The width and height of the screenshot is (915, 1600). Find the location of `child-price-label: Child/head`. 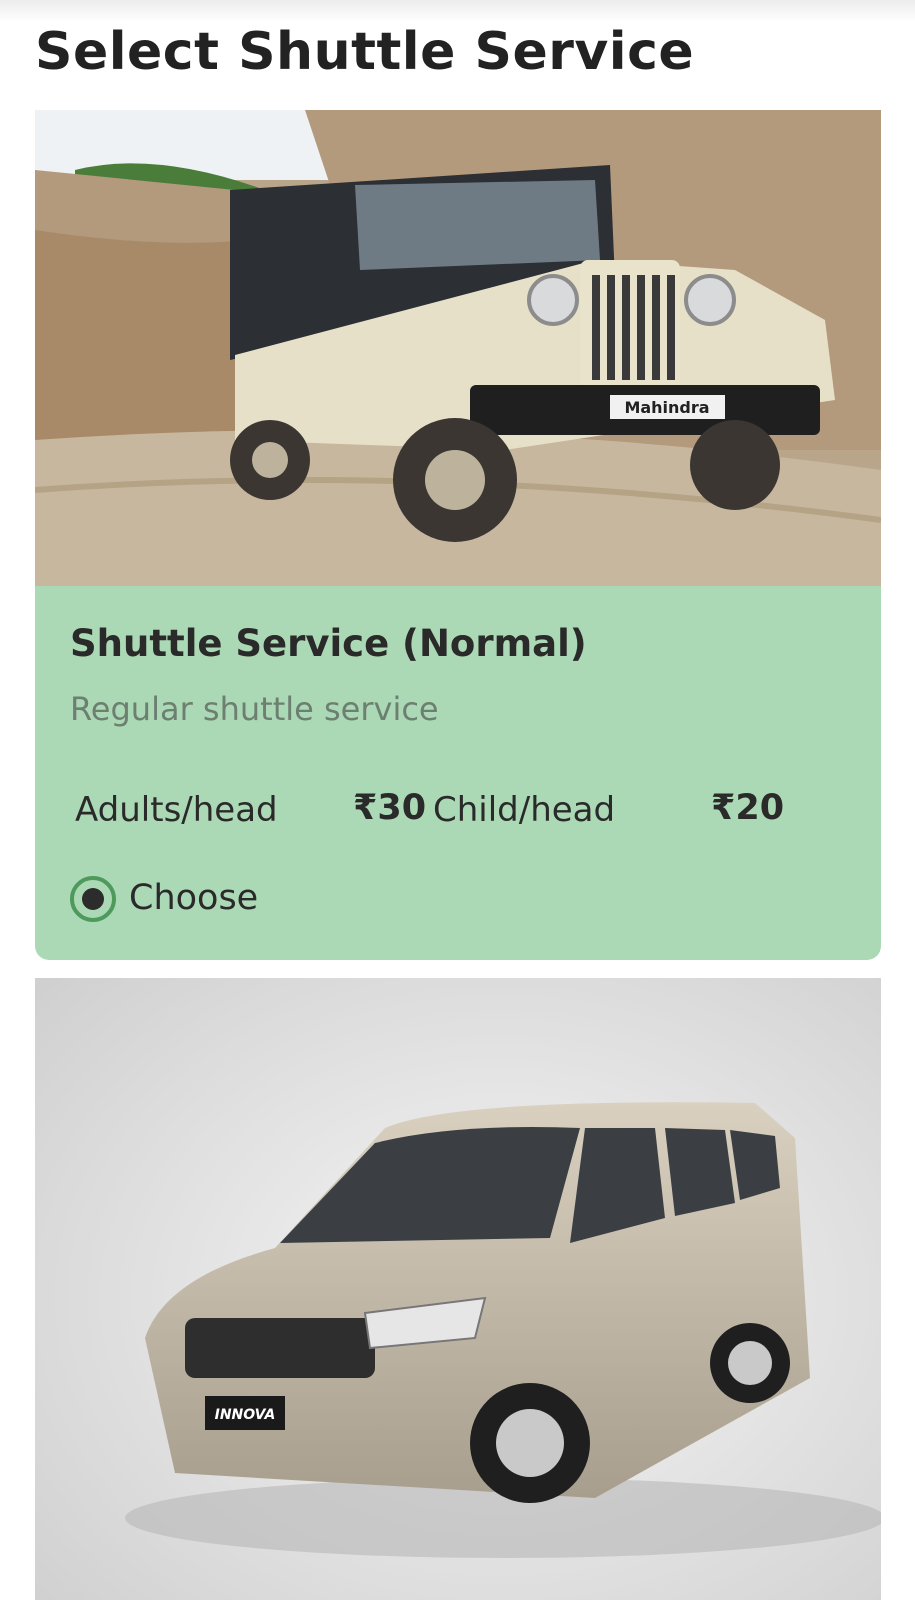

child-price-label: Child/head is located at coordinates (524, 810).